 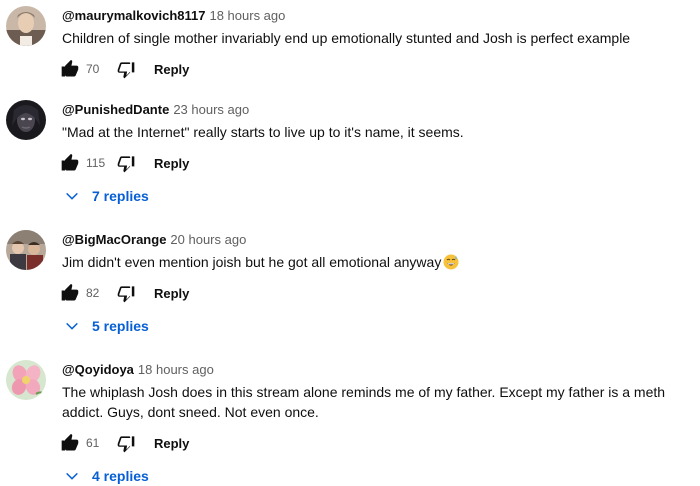 I want to click on view-replies-button: 7 replies, so click(x=106, y=196).